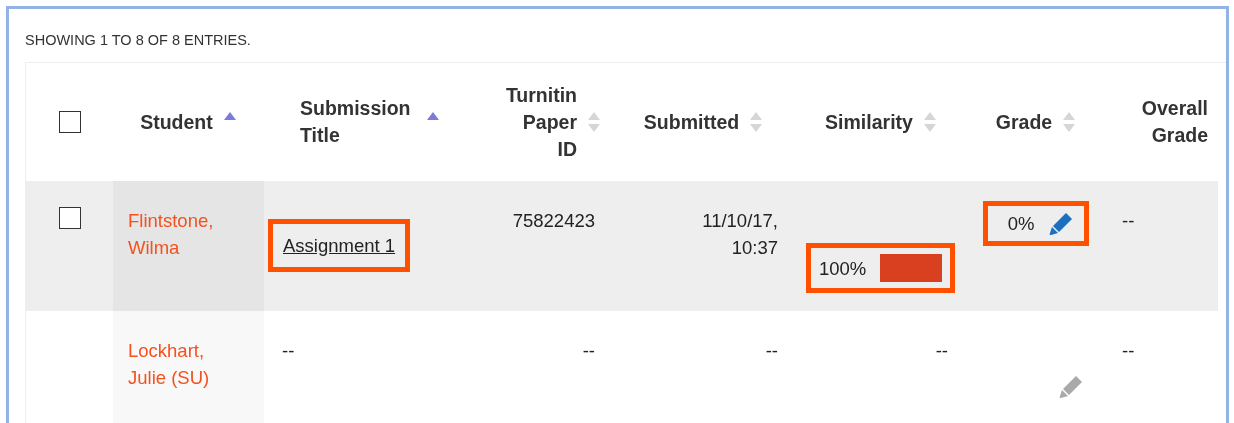  Describe the element at coordinates (541, 122) in the screenshot. I see `column-header: Turnitin Paper ID` at that location.